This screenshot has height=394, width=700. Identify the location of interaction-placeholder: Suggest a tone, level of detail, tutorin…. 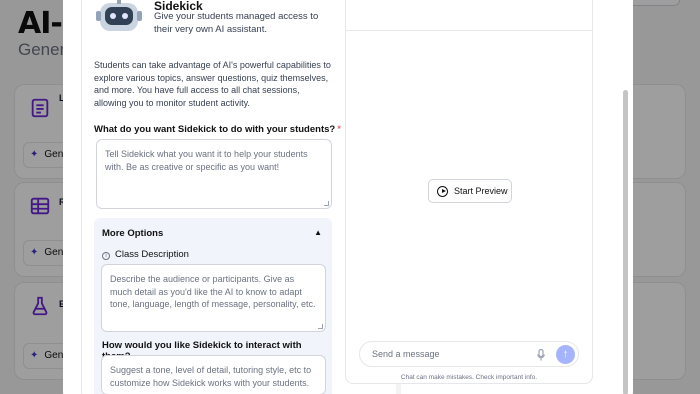
(211, 376).